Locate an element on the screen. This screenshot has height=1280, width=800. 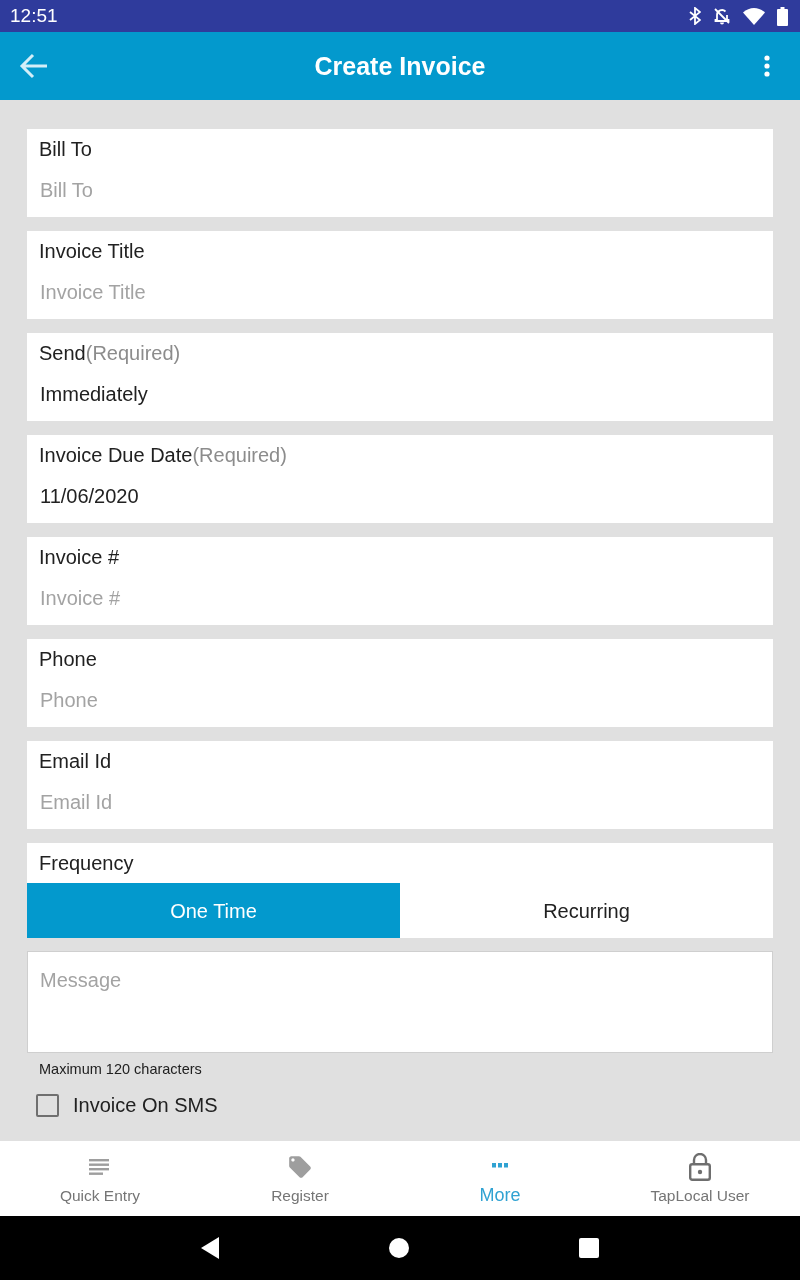
input-field: Invoice # is located at coordinates (400, 598).